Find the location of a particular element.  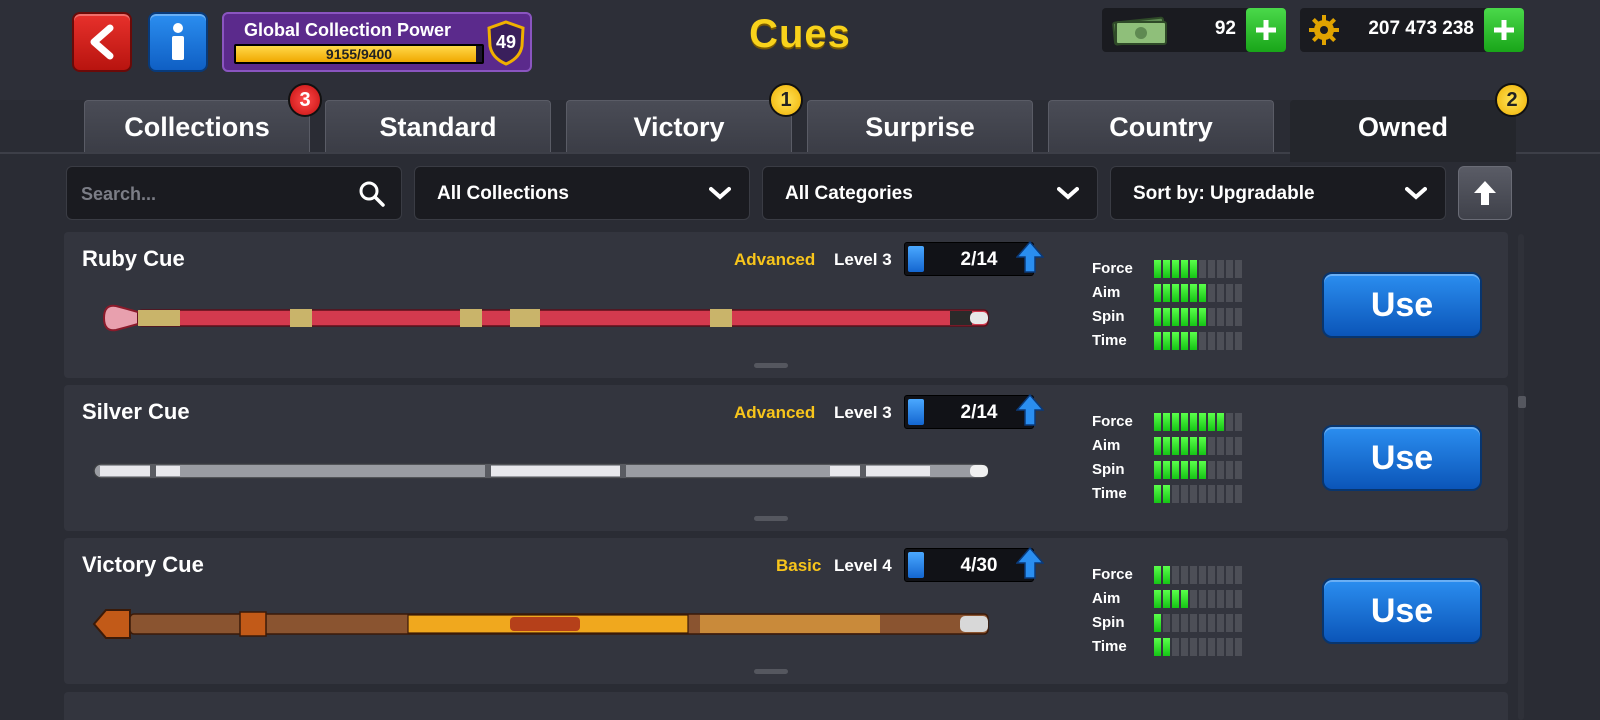

scrollbar-thumb is located at coordinates (1522, 402).